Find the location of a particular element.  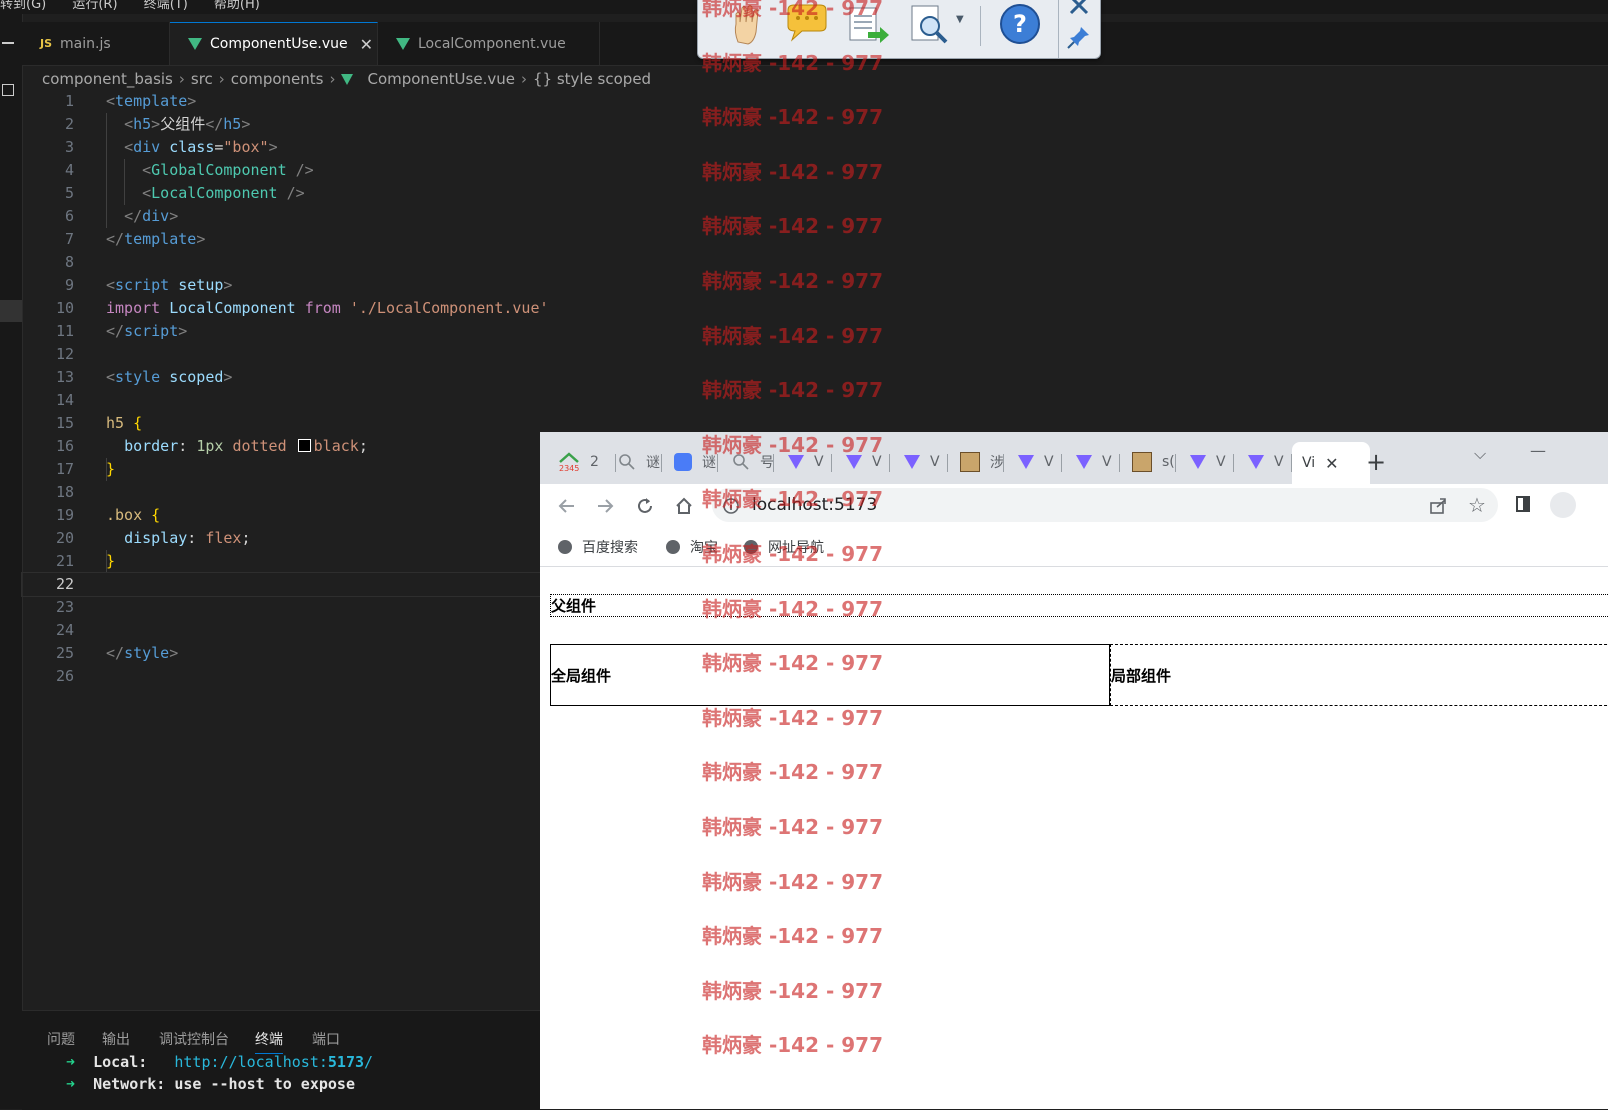

code-line: 1 <template> is located at coordinates (281, 101).